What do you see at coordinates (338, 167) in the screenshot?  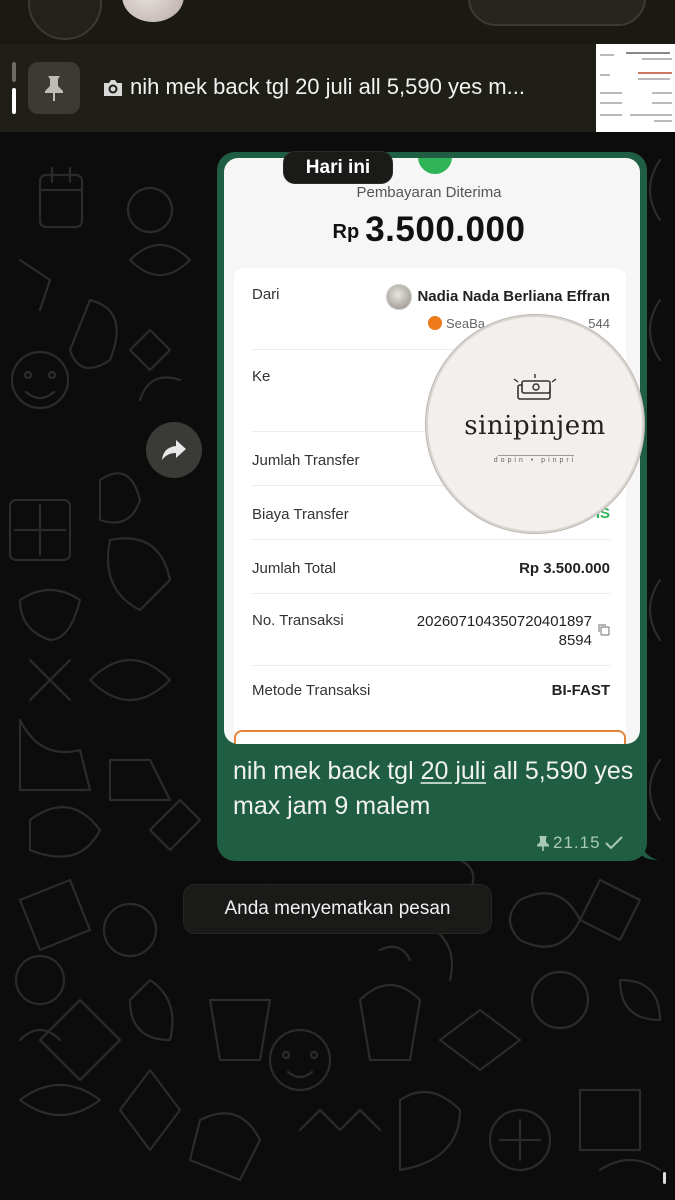 I see `date-separator: Hari ini` at bounding box center [338, 167].